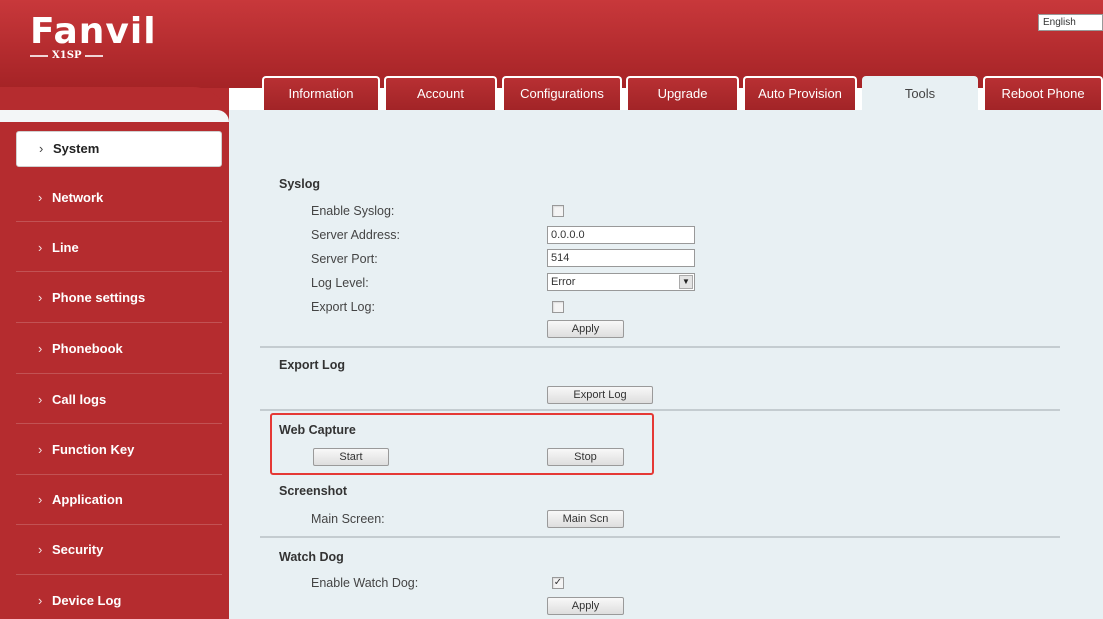 The width and height of the screenshot is (1103, 619). Describe the element at coordinates (686, 282) in the screenshot. I see `dropdown-arrow-icon: ▼` at that location.